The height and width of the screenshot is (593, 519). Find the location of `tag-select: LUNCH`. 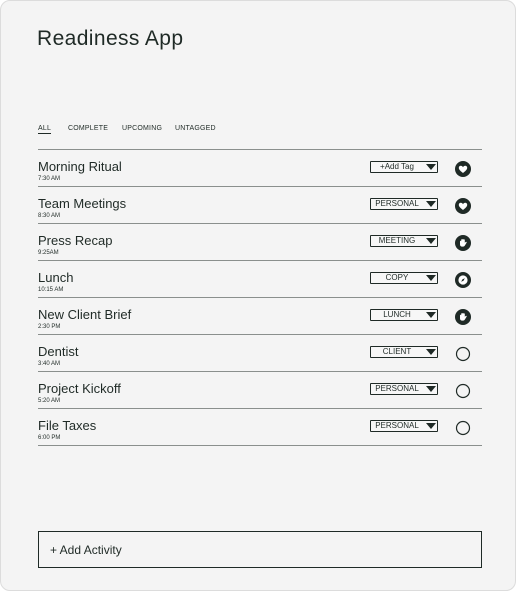

tag-select: LUNCH is located at coordinates (404, 315).